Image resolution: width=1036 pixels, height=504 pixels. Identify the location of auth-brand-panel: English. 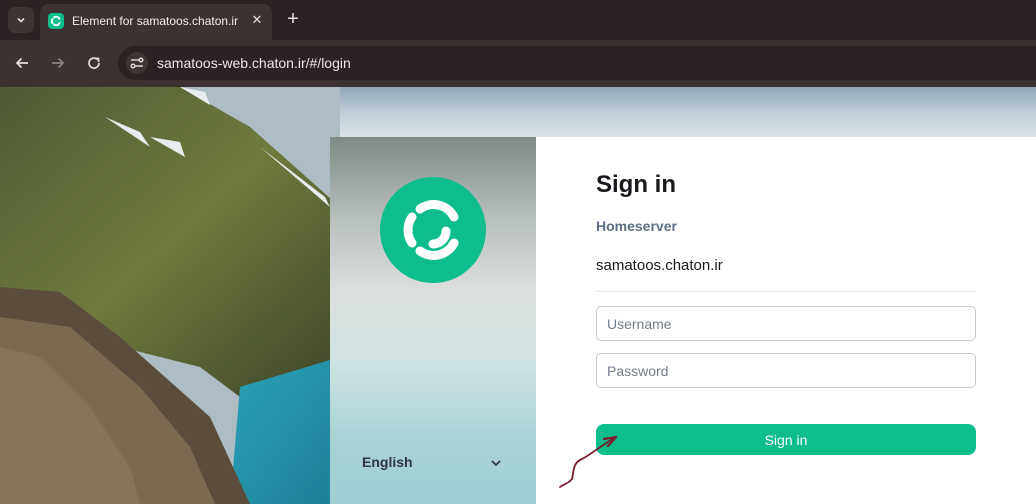
(433, 320).